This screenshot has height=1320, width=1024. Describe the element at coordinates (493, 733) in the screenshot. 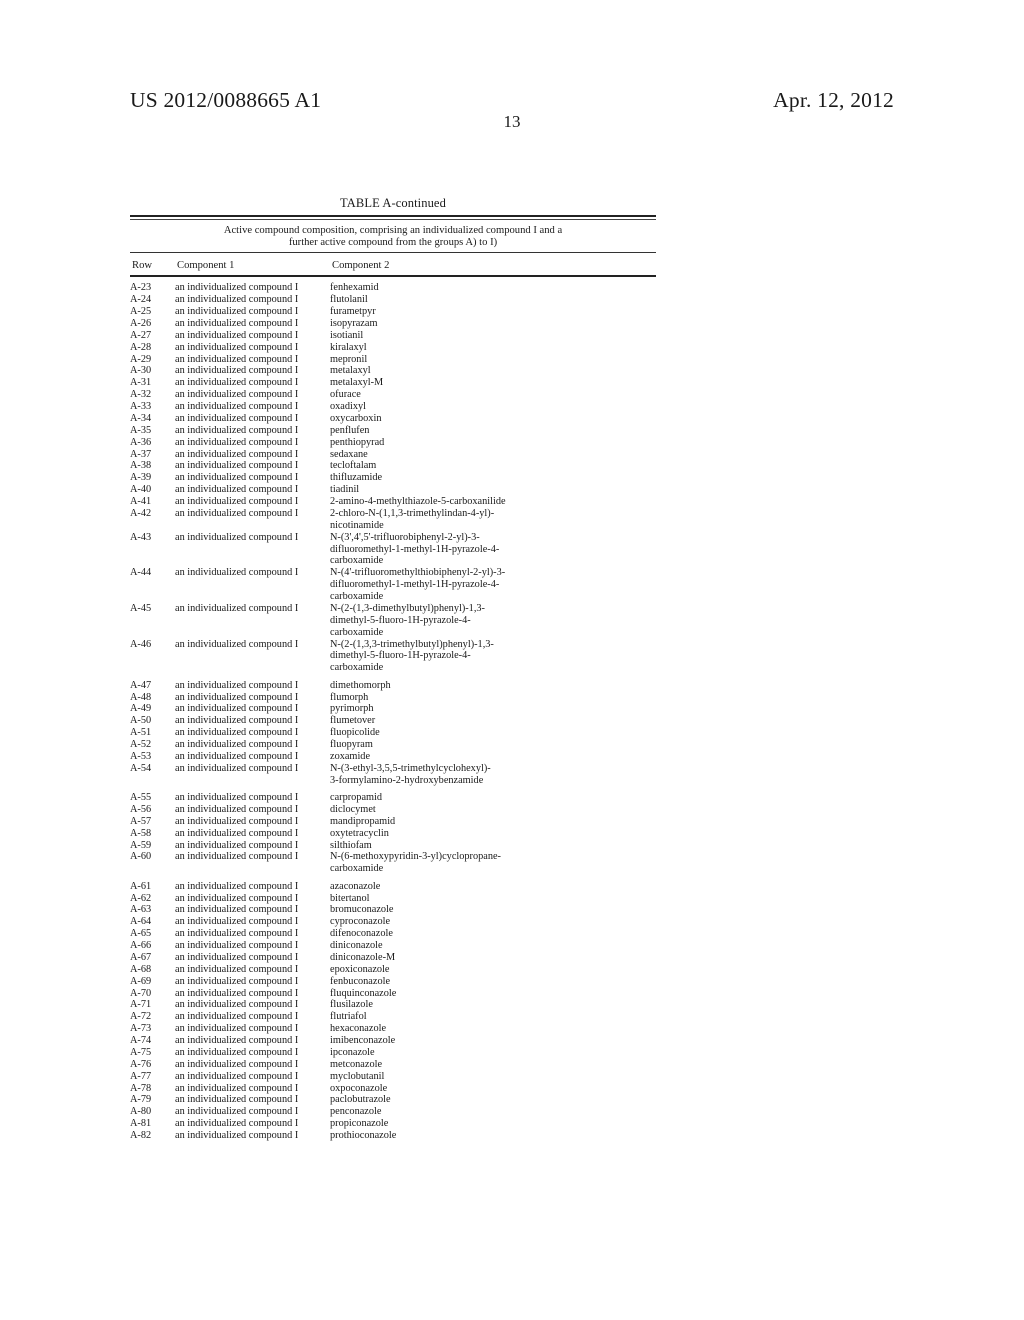

I see `cell-component-2: fluopicolide` at that location.